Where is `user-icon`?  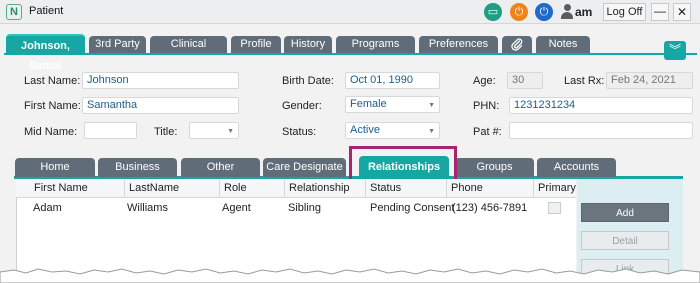
user-icon is located at coordinates (567, 12).